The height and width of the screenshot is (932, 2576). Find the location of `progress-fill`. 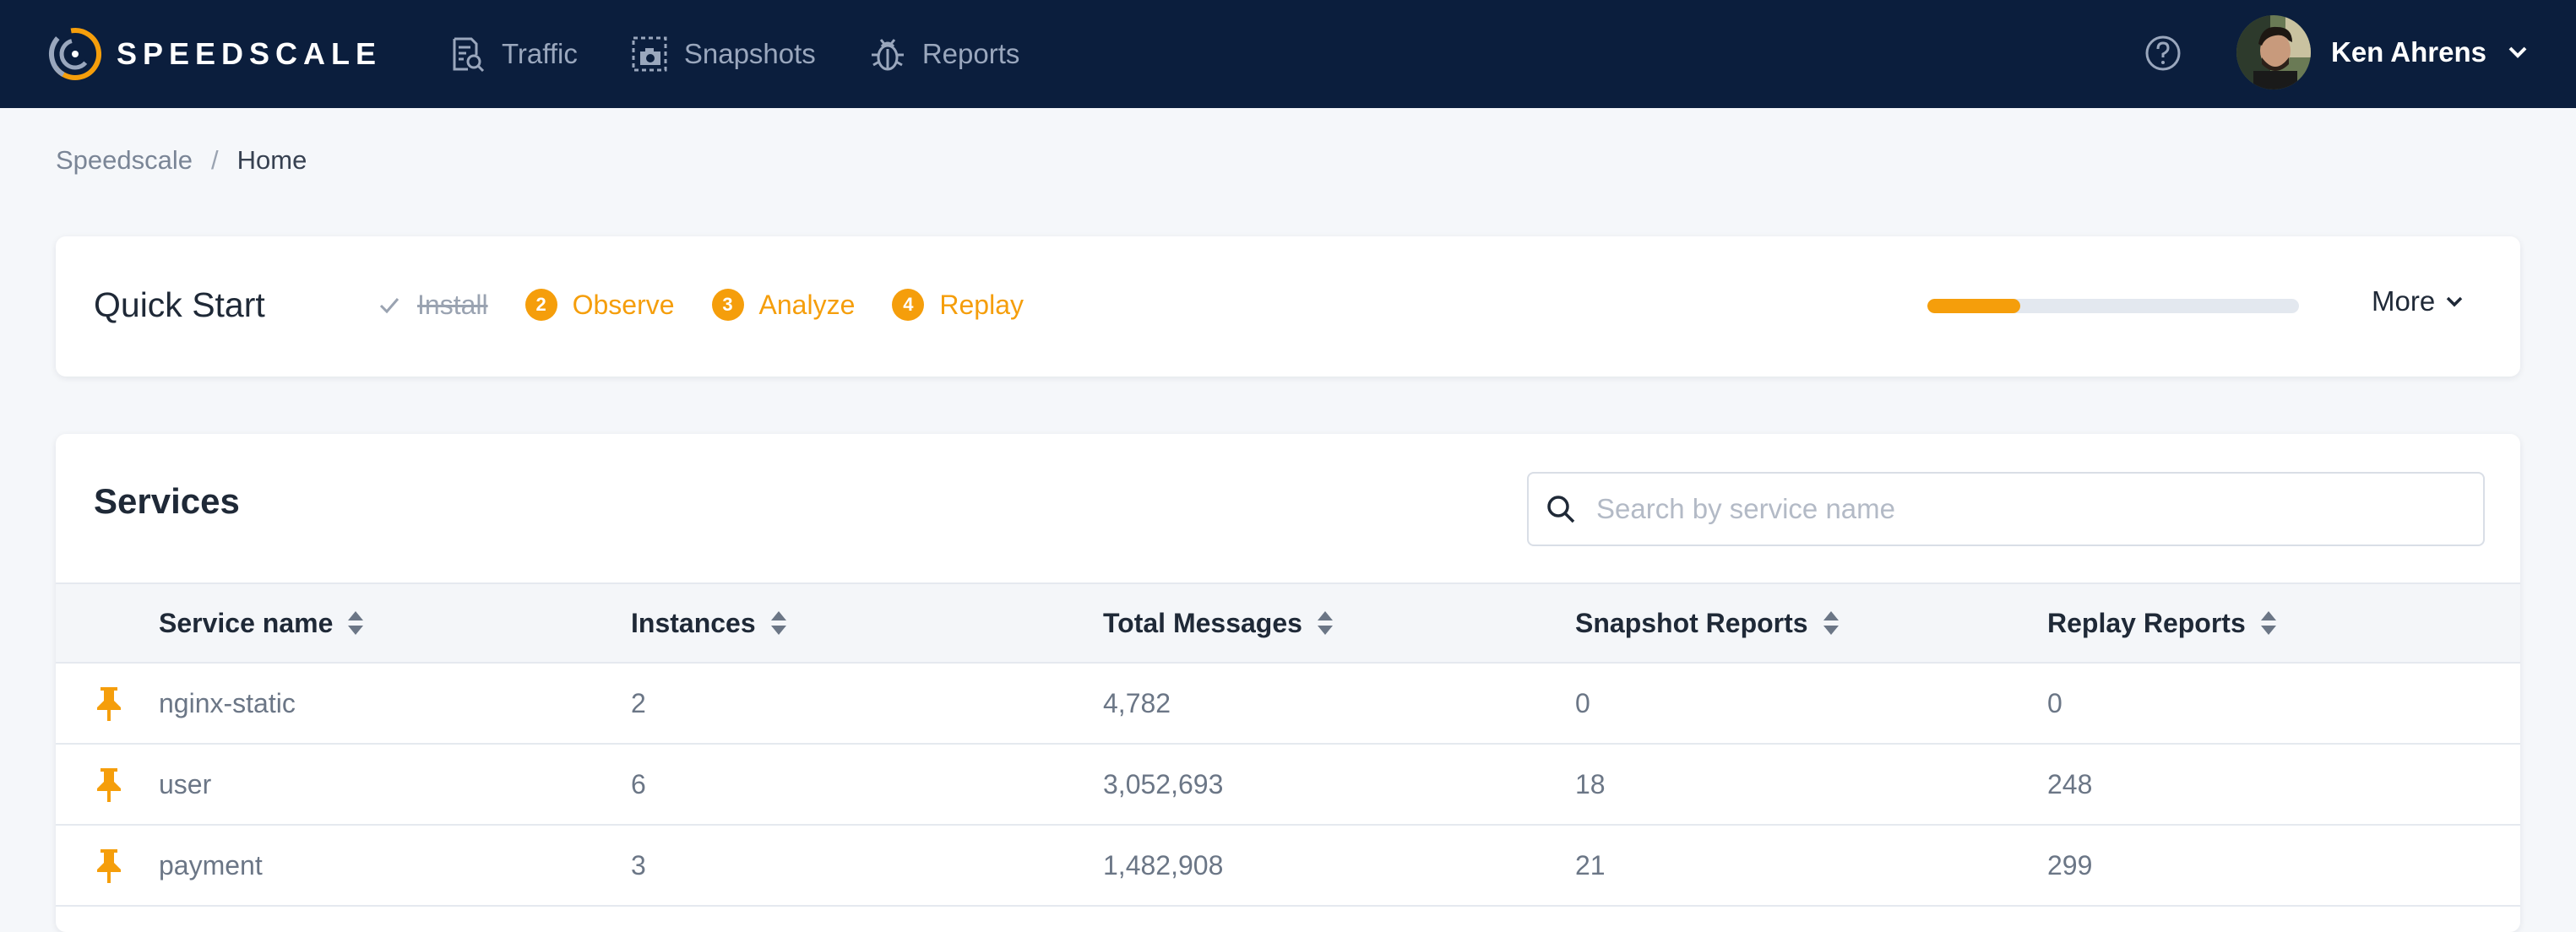

progress-fill is located at coordinates (1973, 306).